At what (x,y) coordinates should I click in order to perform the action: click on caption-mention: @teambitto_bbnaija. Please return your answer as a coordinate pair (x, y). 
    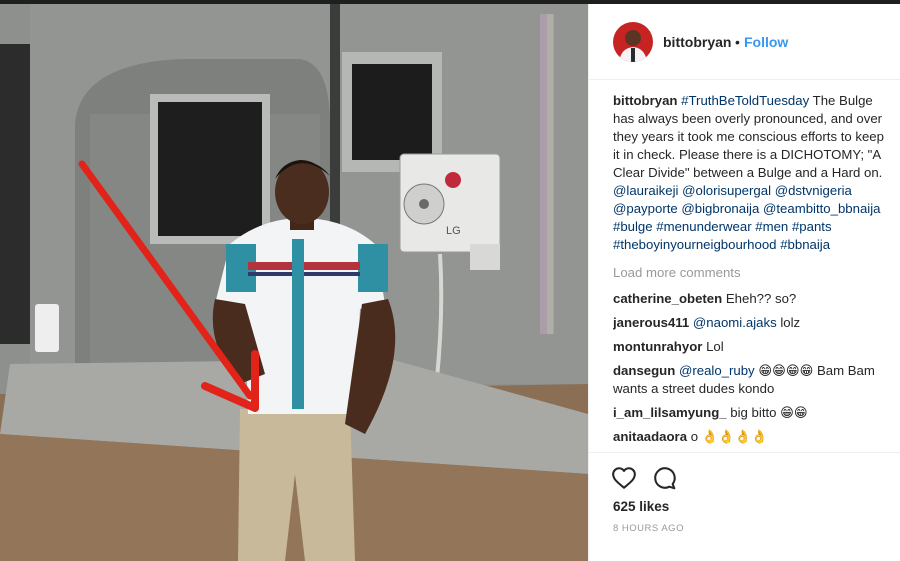
    Looking at the image, I should click on (822, 208).